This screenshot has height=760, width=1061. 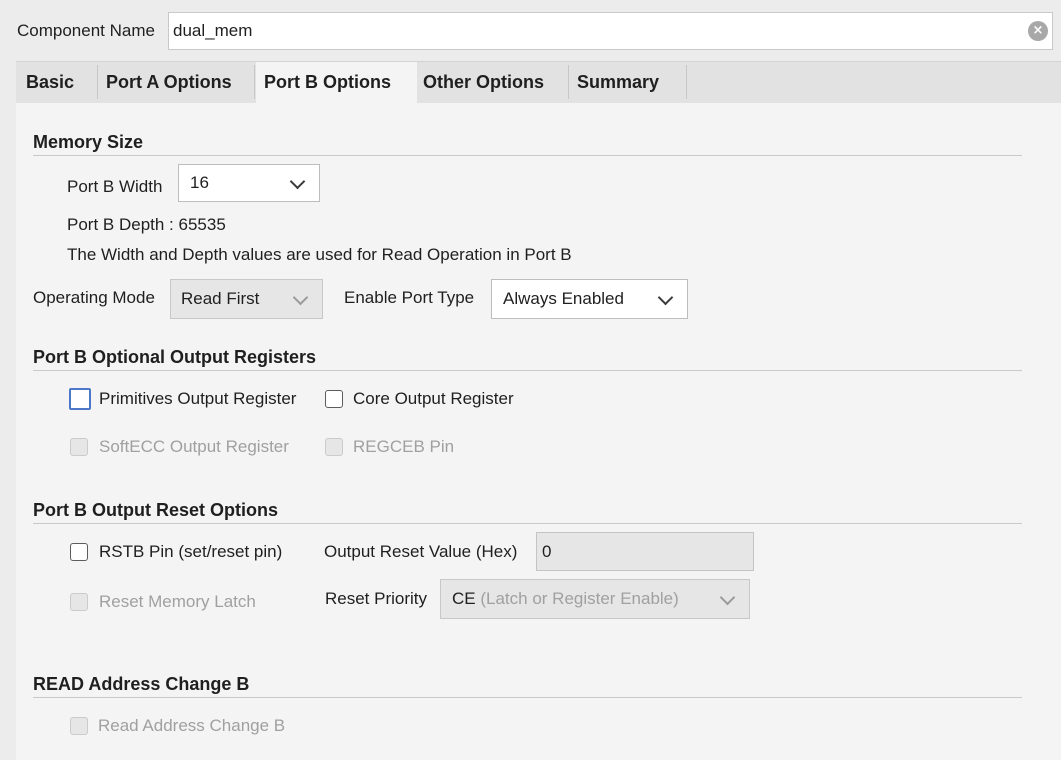 What do you see at coordinates (627, 83) in the screenshot?
I see `tab-summary: Summary` at bounding box center [627, 83].